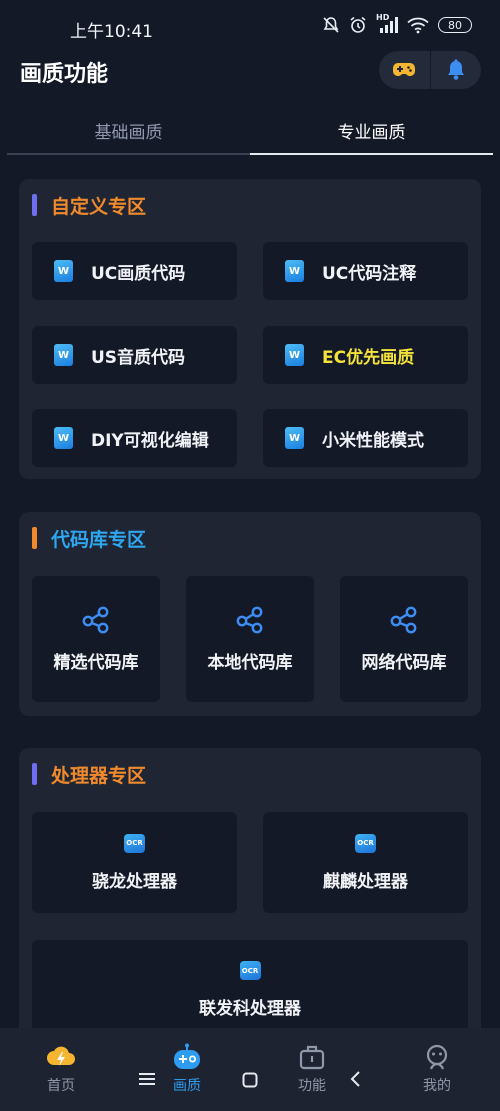 The height and width of the screenshot is (1111, 500). I want to click on online-code-library-label: 网络代码库, so click(404, 662).